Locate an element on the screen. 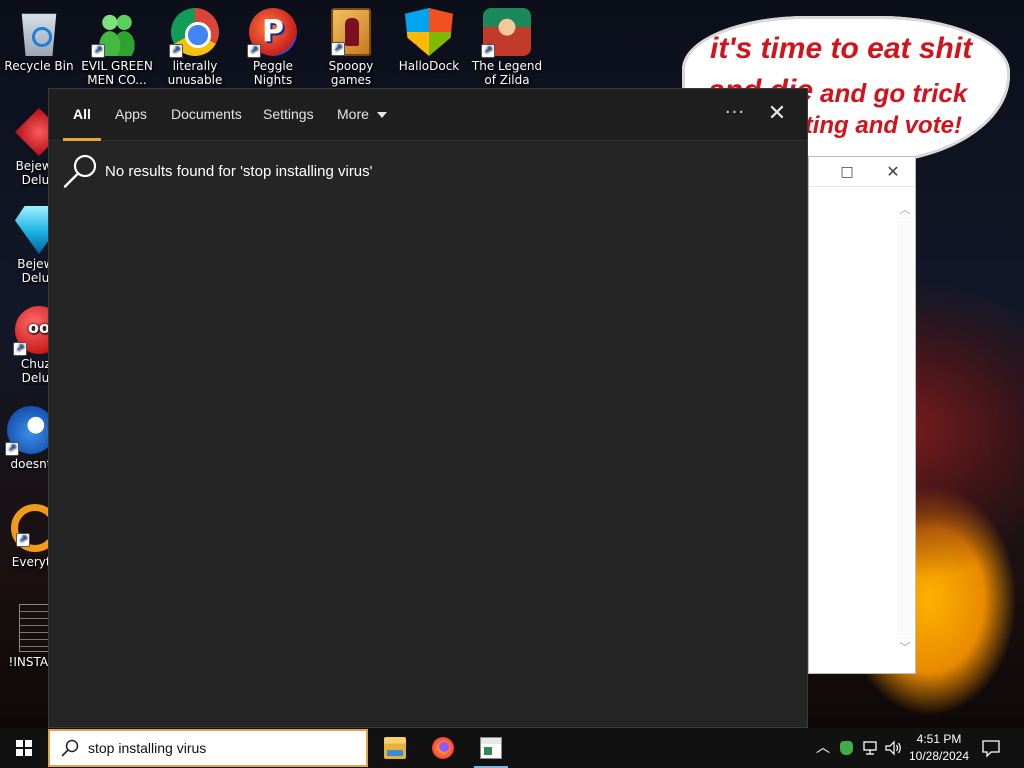 The width and height of the screenshot is (1024, 768). file-explorer-icon is located at coordinates (395, 748).